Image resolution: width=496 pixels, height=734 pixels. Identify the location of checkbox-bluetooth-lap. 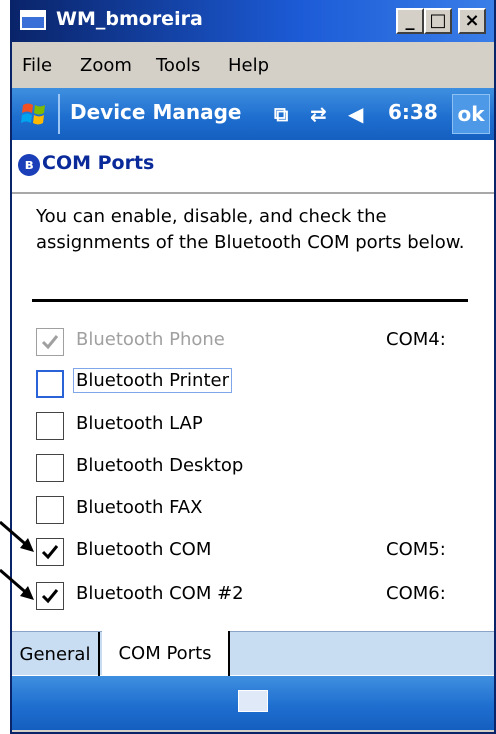
(50, 426).